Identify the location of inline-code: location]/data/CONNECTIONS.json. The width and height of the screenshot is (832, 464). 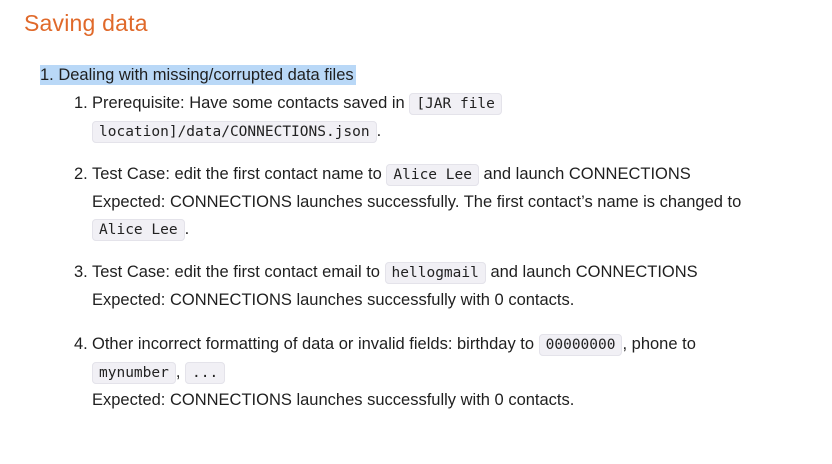
(234, 132).